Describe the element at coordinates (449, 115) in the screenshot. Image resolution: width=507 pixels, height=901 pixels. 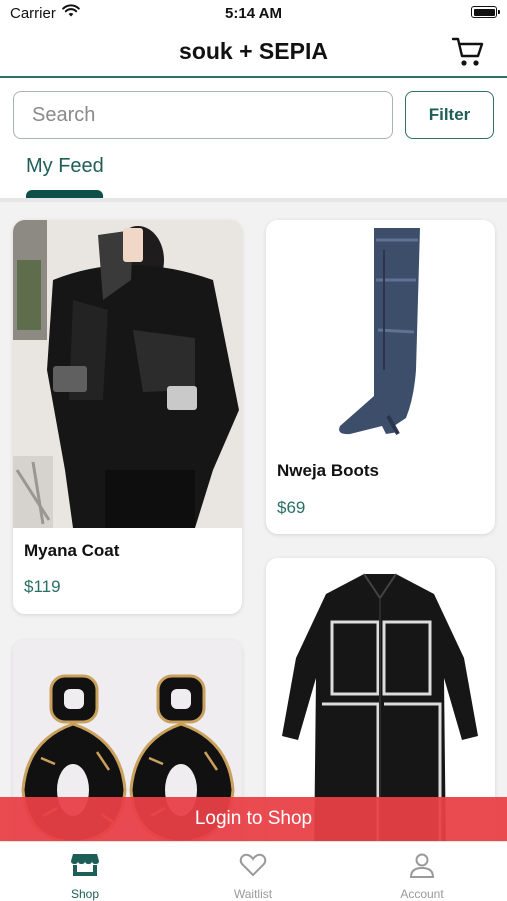
I see `filter-button: Filter` at that location.